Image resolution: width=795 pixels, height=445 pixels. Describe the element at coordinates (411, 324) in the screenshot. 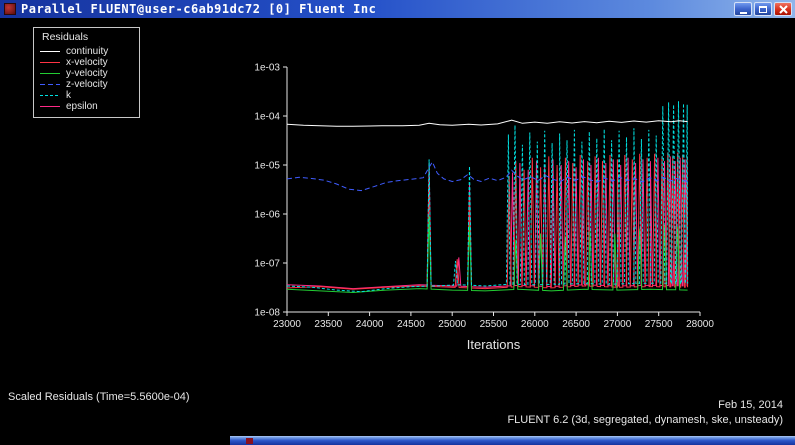

I see `x-tick-label: 24500` at that location.